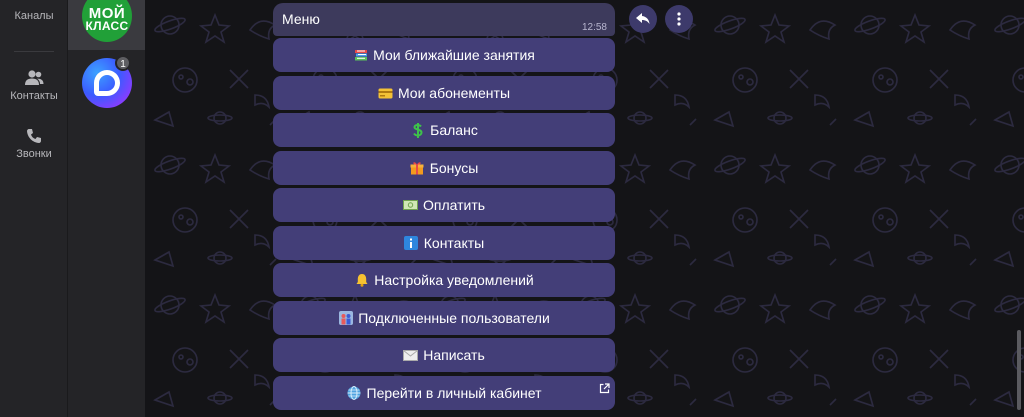 This screenshot has height=417, width=1024. I want to click on unread-badge: 1, so click(123, 63).